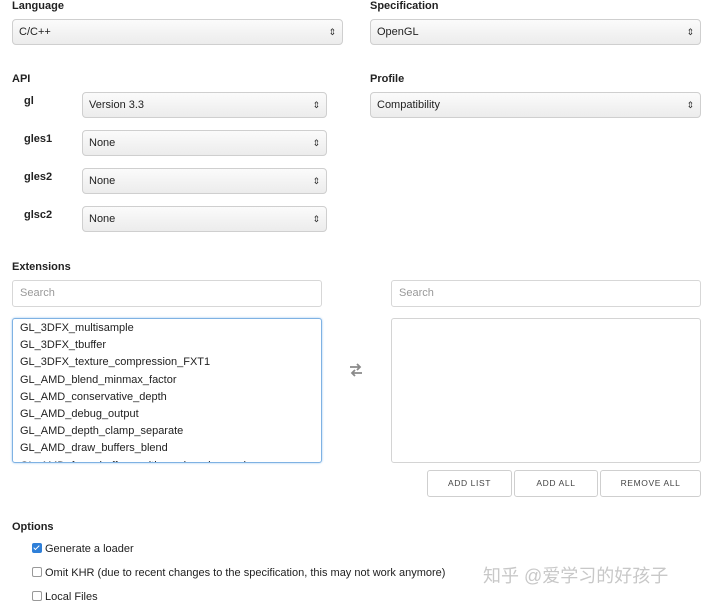  Describe the element at coordinates (398, 32) in the screenshot. I see `specification-select-value: OpenGL` at that location.